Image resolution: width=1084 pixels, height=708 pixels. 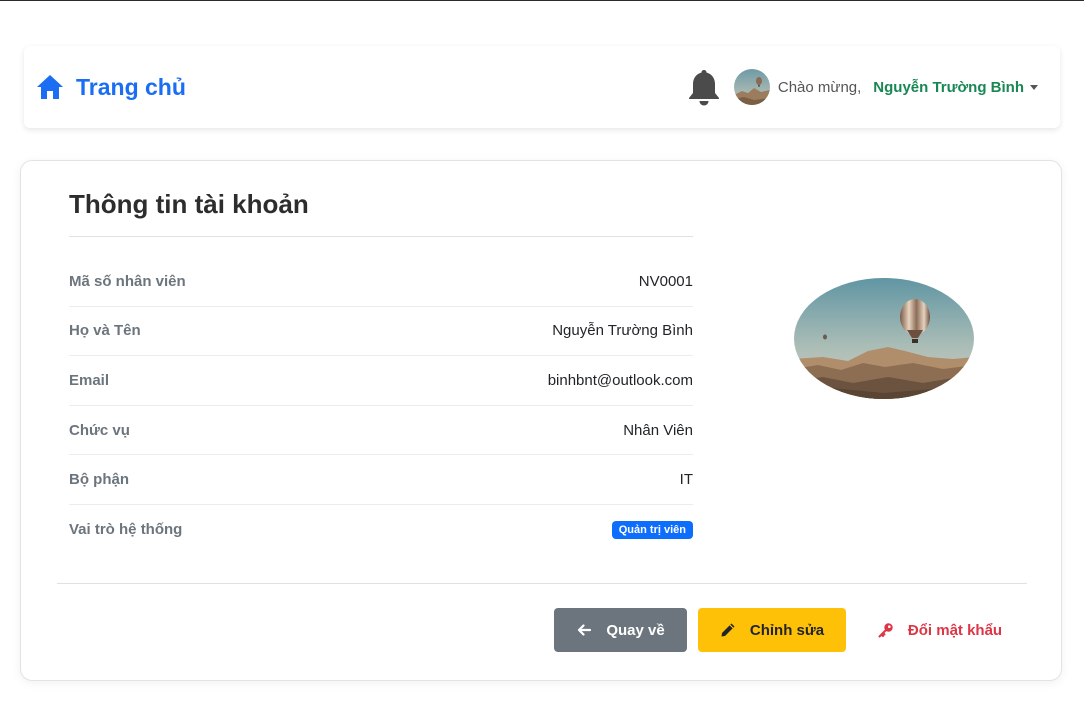 I want to click on field-value: NV0001, so click(x=665, y=281).